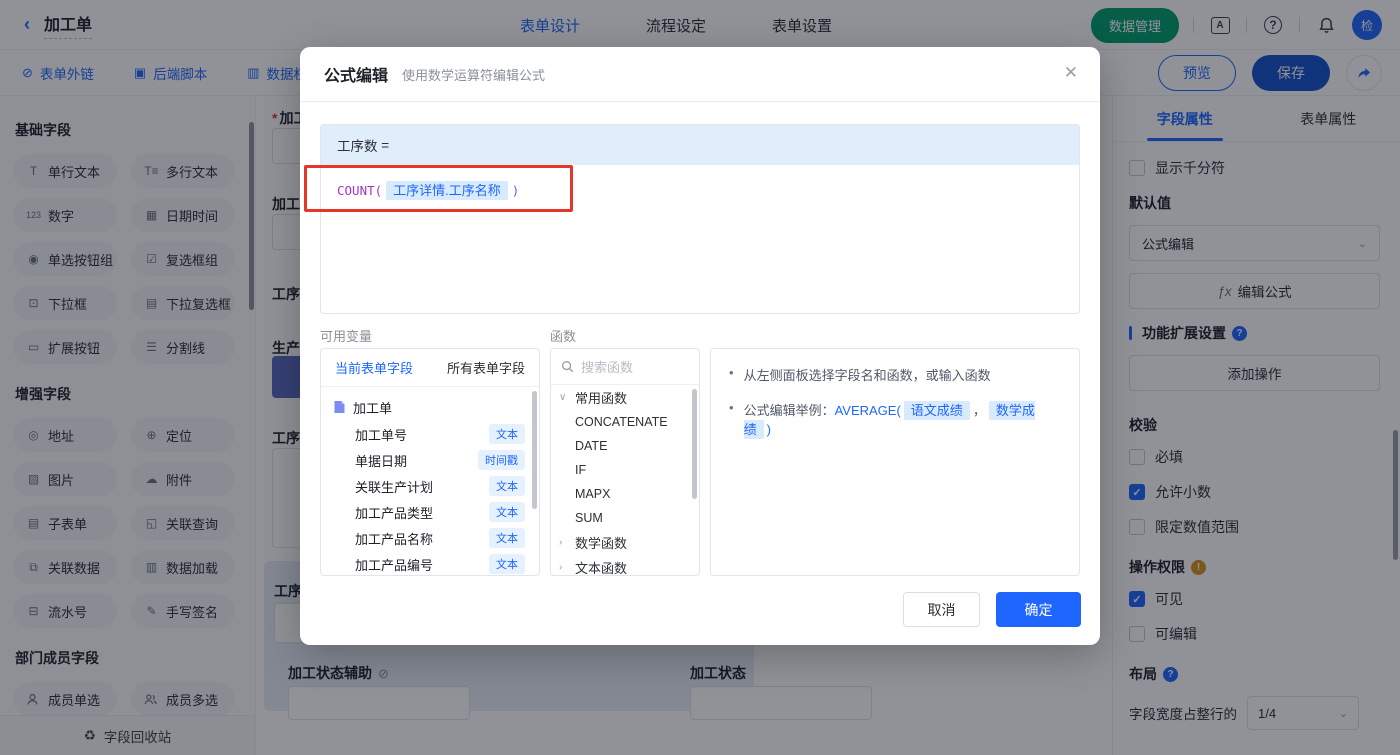 The width and height of the screenshot is (1400, 755). I want to click on modal-subtitle: 使用数学运算符编辑公式, so click(474, 75).